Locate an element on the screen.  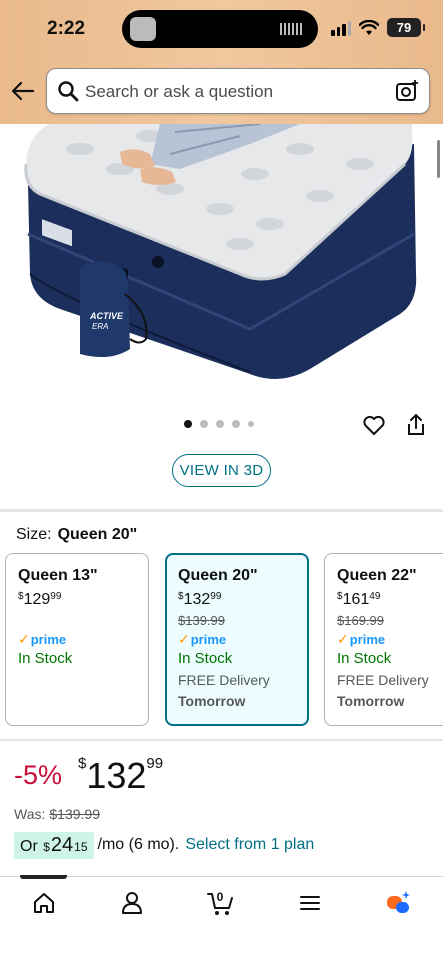
dynamic-island is located at coordinates (220, 29).